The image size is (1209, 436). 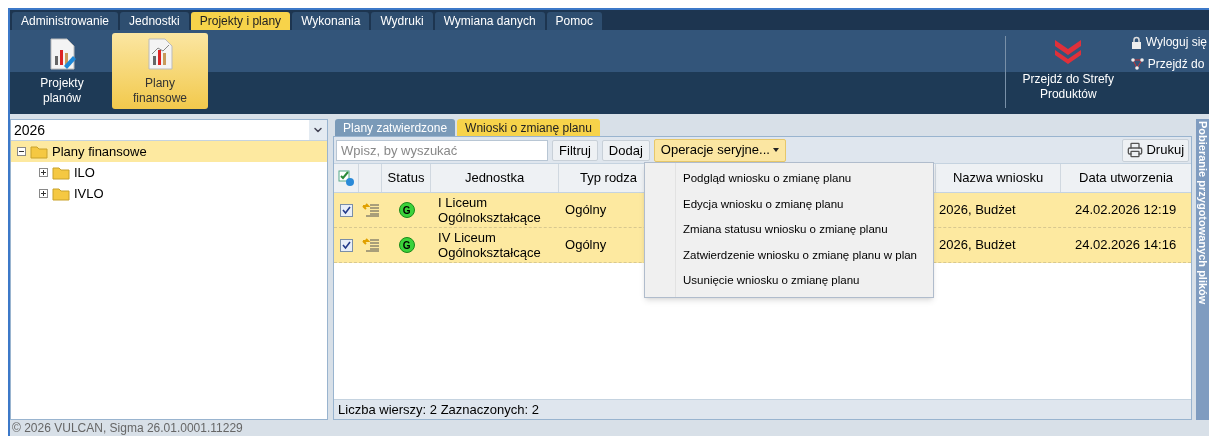 What do you see at coordinates (1125, 245) in the screenshot?
I see `table-cell-text: 24.02.2026 14:16` at bounding box center [1125, 245].